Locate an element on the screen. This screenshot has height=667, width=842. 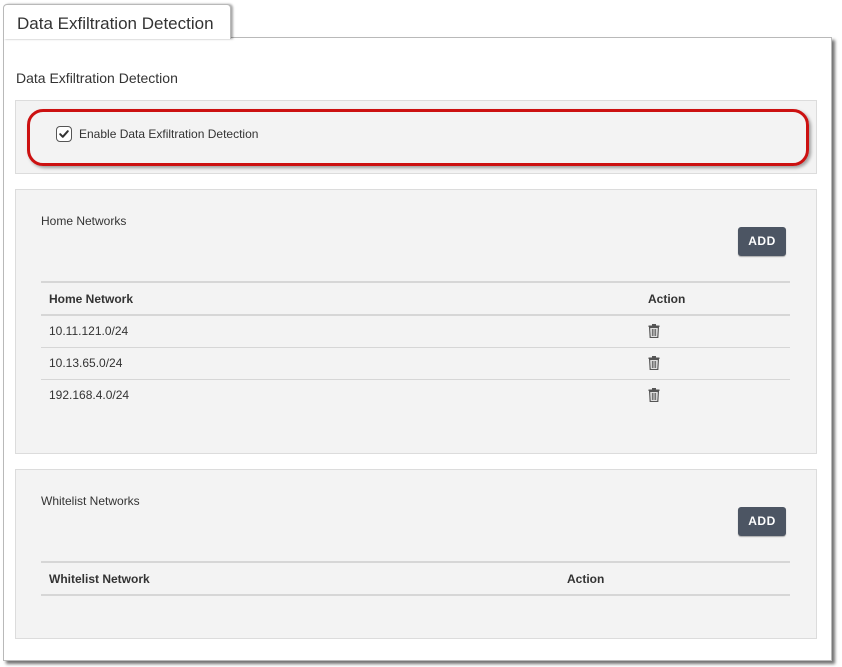
add-whitelist-network-button: ADD is located at coordinates (762, 521).